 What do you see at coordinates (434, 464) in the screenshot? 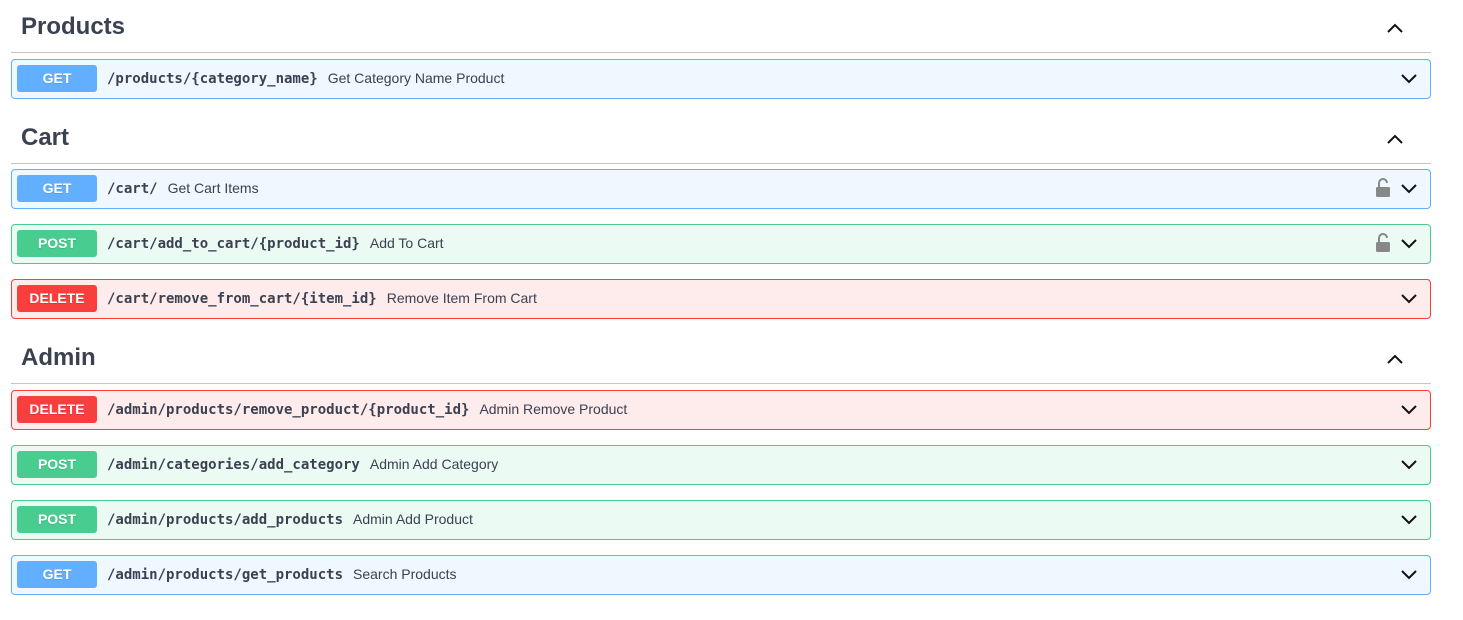
I see `operation-summary: Admin Add Category` at bounding box center [434, 464].